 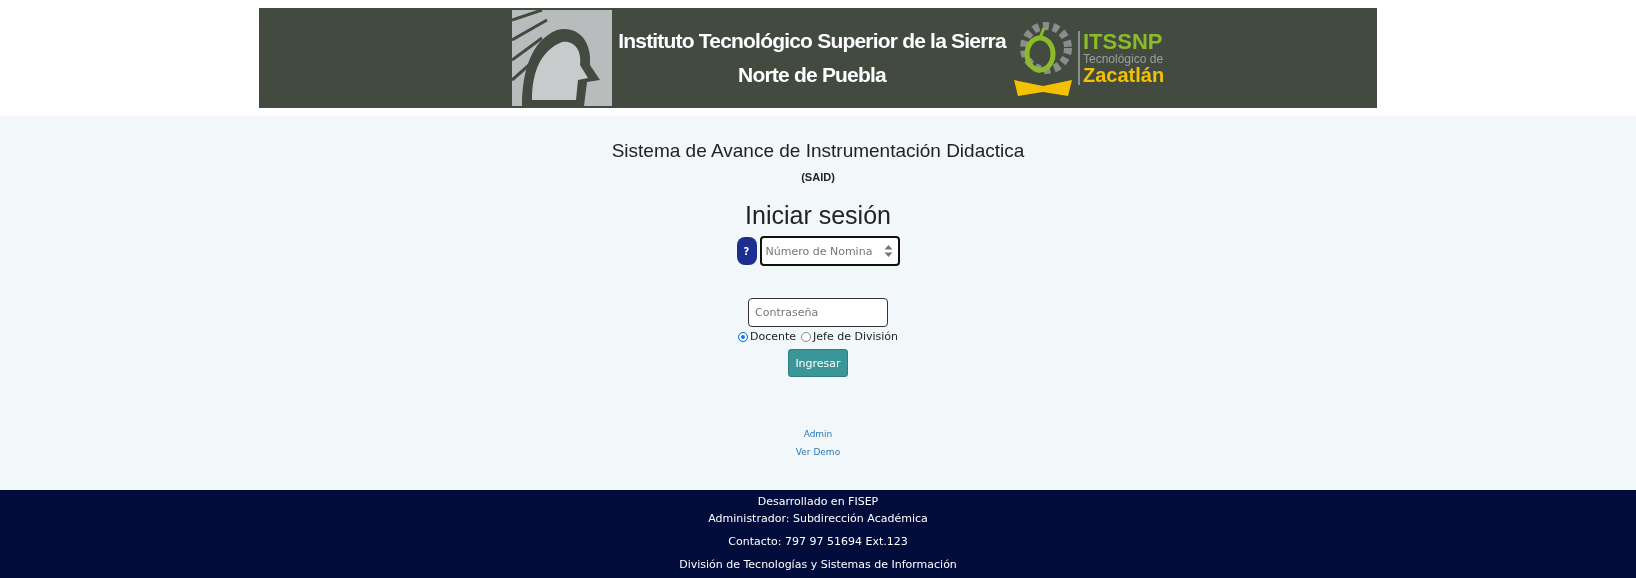 What do you see at coordinates (818, 565) in the screenshot?
I see `footer-text: División de Tecnologías y Sistemas de Información` at bounding box center [818, 565].